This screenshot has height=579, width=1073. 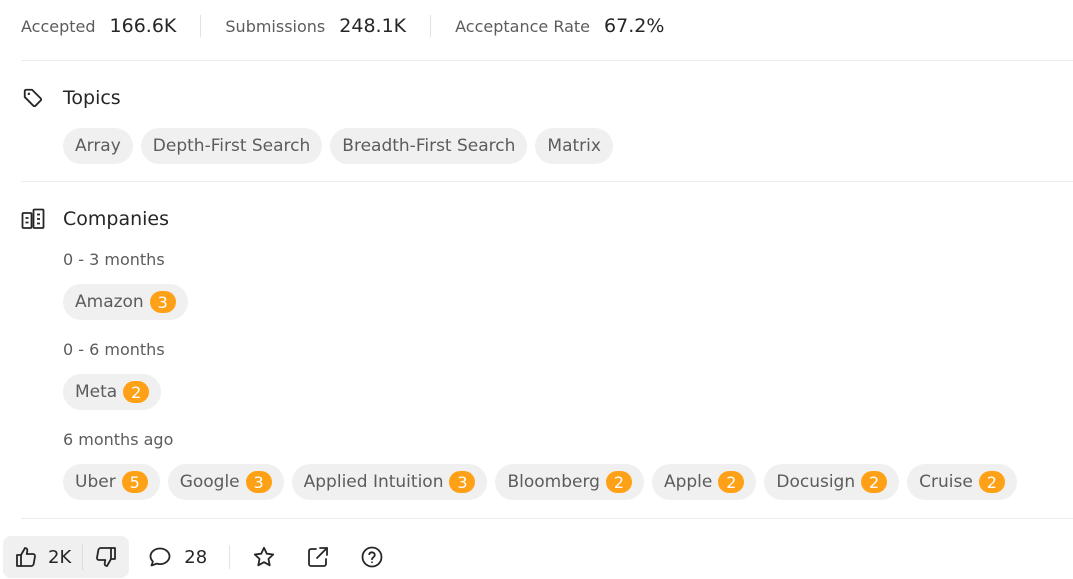 I want to click on favorite-button, so click(x=264, y=557).